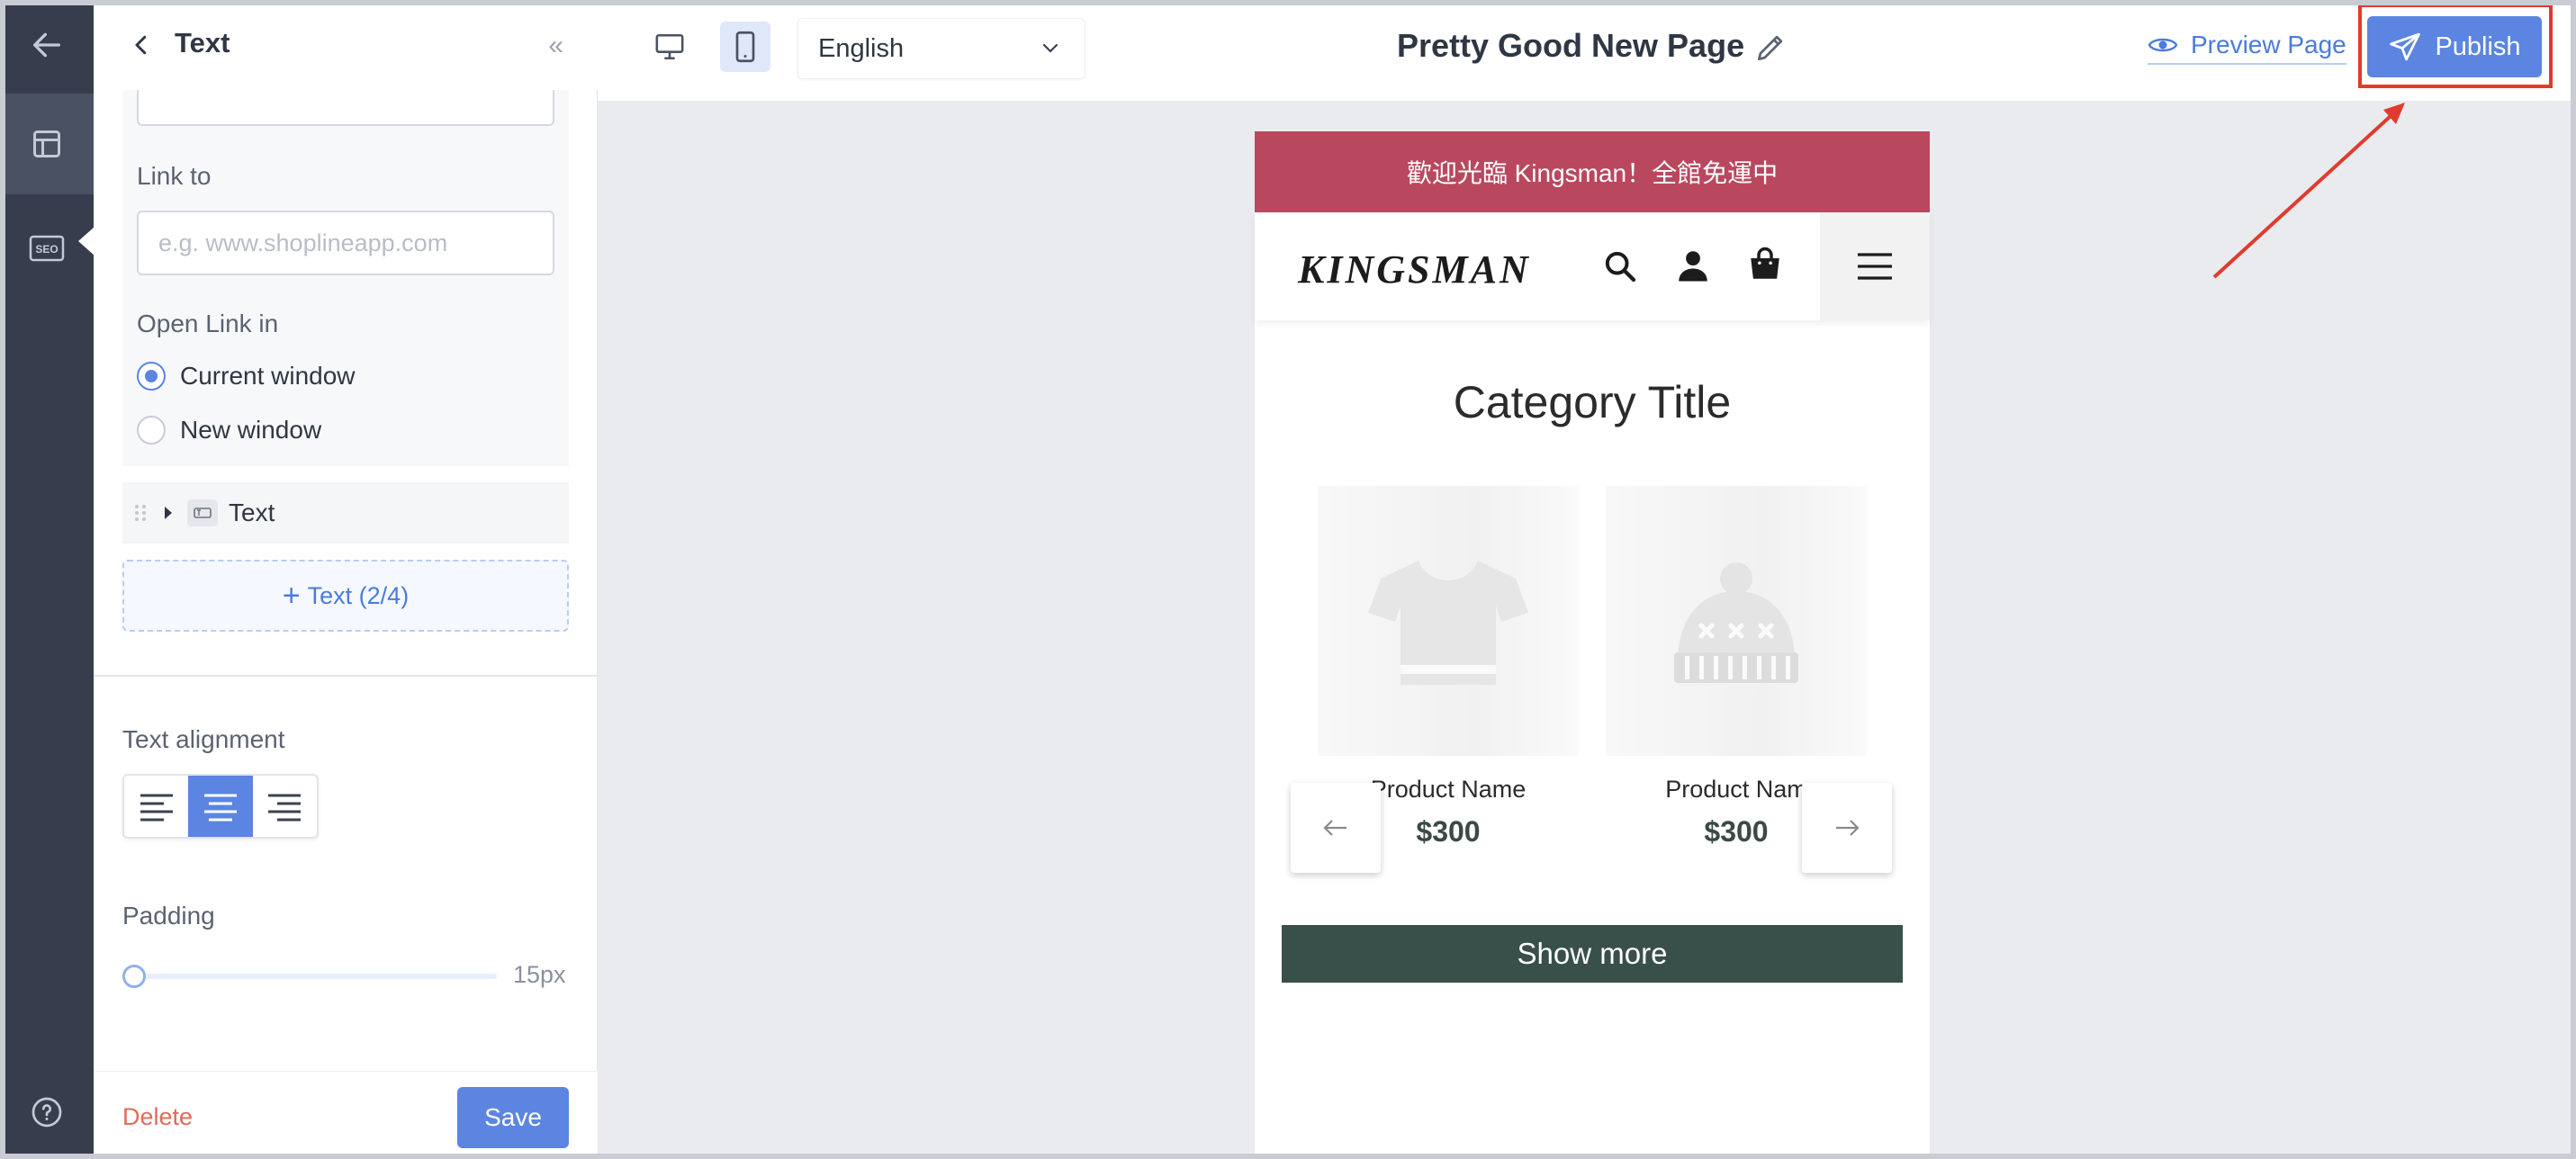 Image resolution: width=2576 pixels, height=1159 pixels. I want to click on radio-label: New window, so click(251, 430).